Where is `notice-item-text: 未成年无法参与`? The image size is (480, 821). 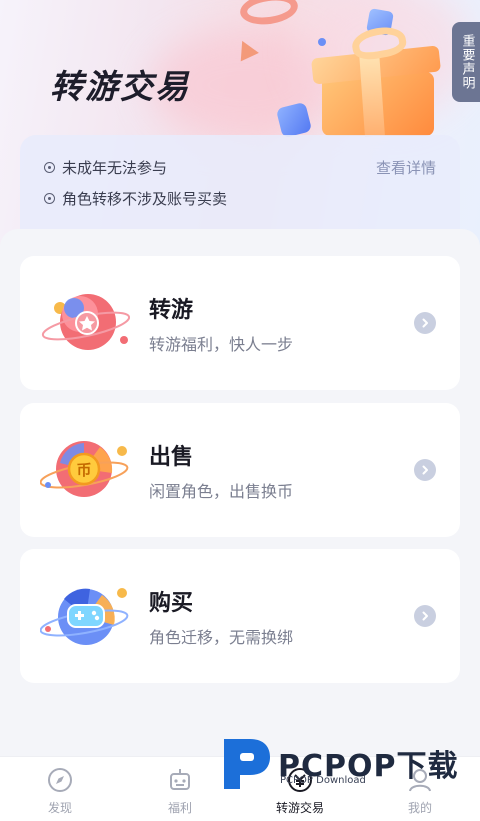
notice-item-text: 未成年无法参与 is located at coordinates (115, 168).